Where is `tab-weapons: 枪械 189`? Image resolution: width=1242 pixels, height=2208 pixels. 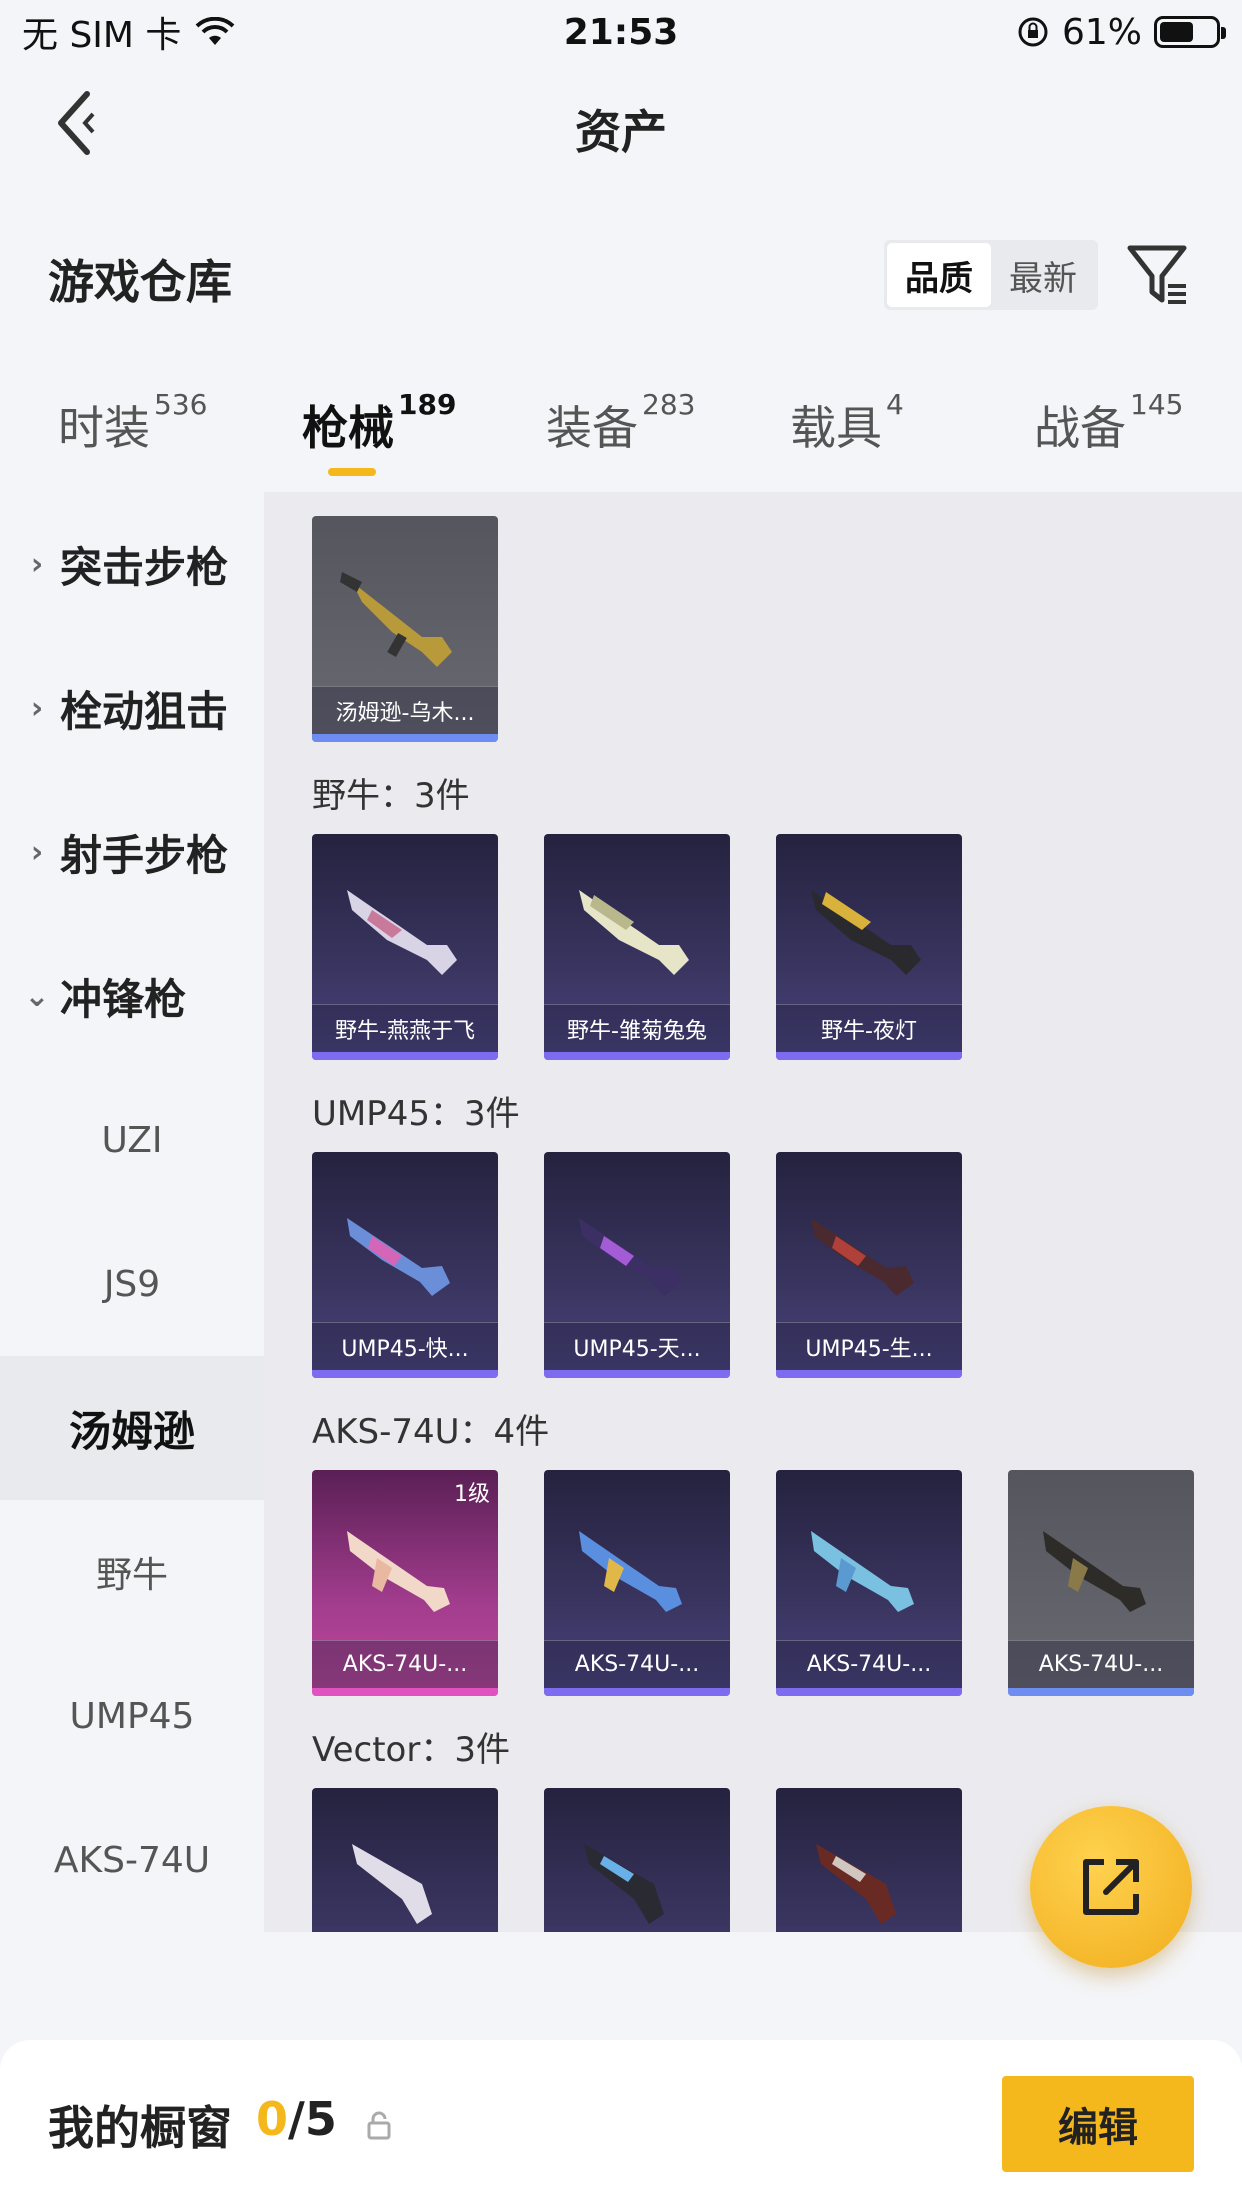 tab-weapons: 枪械 189 is located at coordinates (379, 423).